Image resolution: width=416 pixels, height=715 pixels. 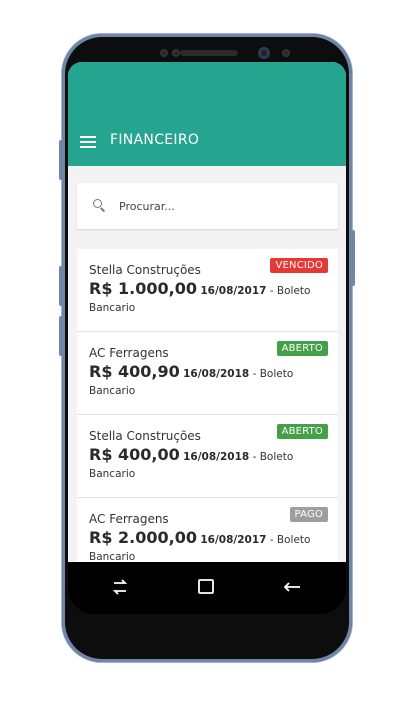 What do you see at coordinates (61, 160) in the screenshot?
I see `volume-up-button` at bounding box center [61, 160].